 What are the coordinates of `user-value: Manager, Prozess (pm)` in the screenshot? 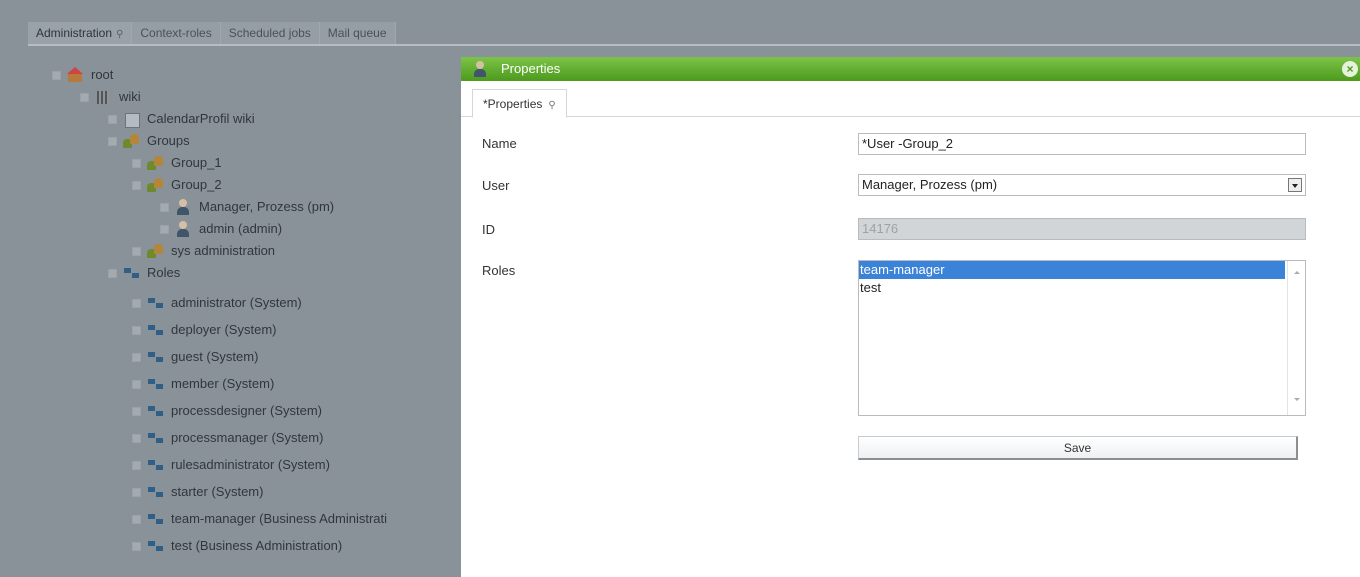 It's located at (930, 184).